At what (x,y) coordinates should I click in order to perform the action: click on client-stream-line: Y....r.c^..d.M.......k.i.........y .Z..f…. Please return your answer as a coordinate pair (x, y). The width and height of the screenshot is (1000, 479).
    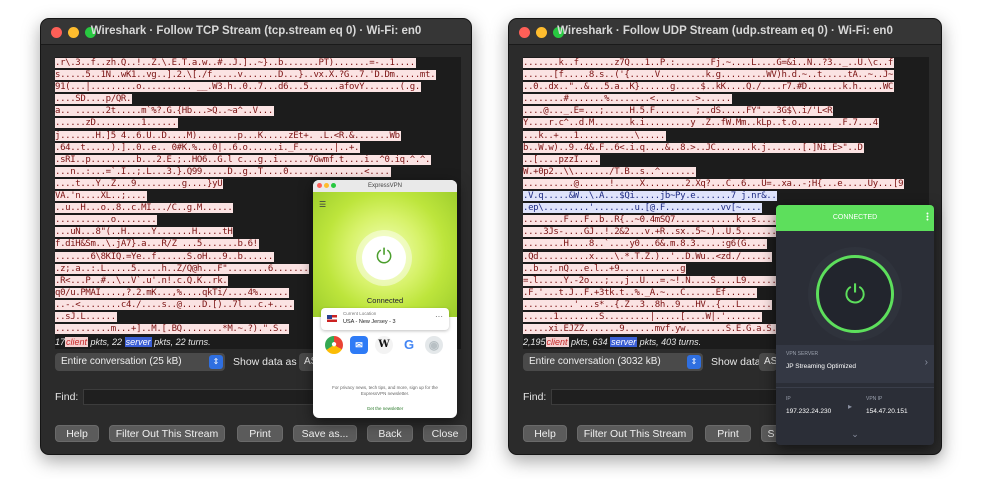
    Looking at the image, I should click on (701, 123).